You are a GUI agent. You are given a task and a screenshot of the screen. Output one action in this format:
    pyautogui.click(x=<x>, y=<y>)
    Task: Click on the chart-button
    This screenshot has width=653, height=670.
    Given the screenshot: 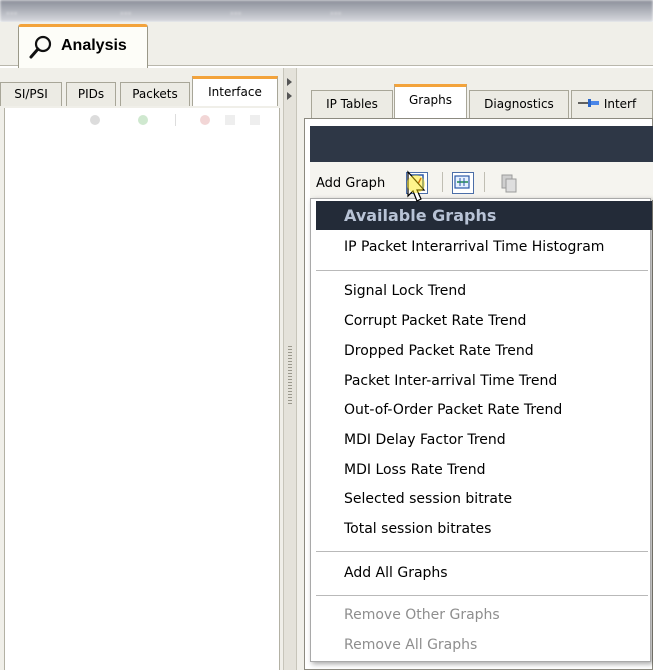 What is the action you would take?
    pyautogui.click(x=463, y=183)
    